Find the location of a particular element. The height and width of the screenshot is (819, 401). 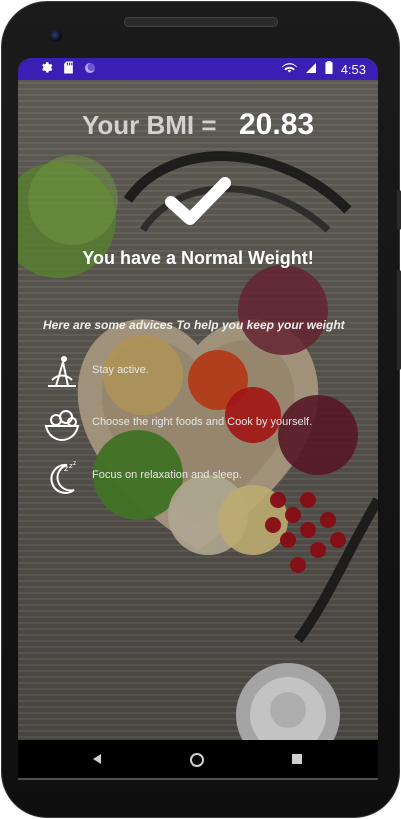

volume-button is located at coordinates (399, 320).